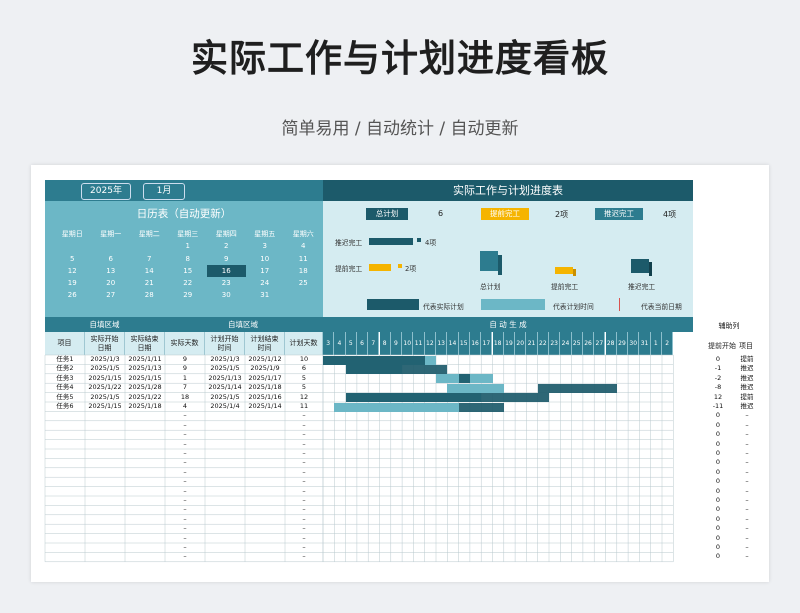  I want to click on table-cell: 任务3, so click(65, 378).